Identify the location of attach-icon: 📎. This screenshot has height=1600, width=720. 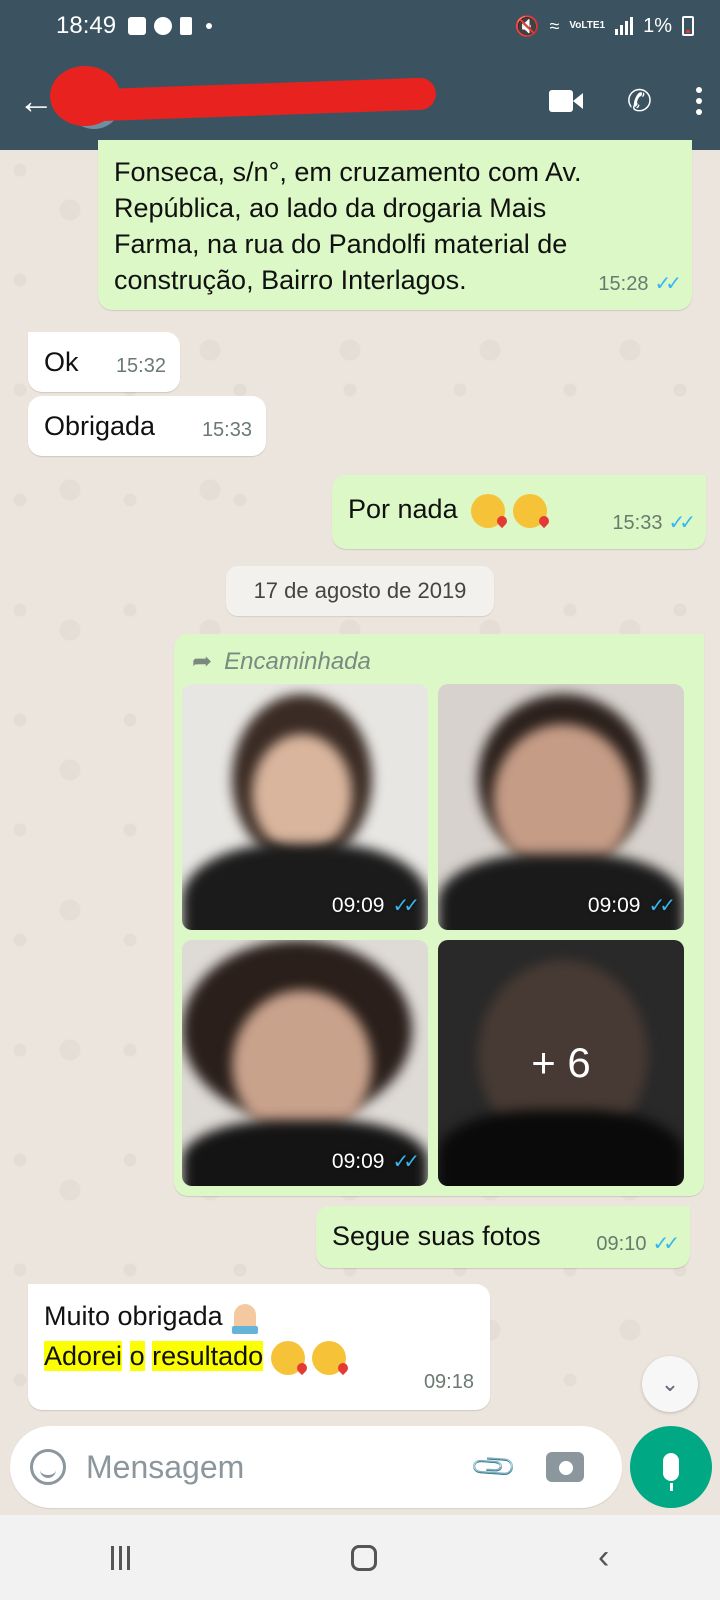
(494, 1467).